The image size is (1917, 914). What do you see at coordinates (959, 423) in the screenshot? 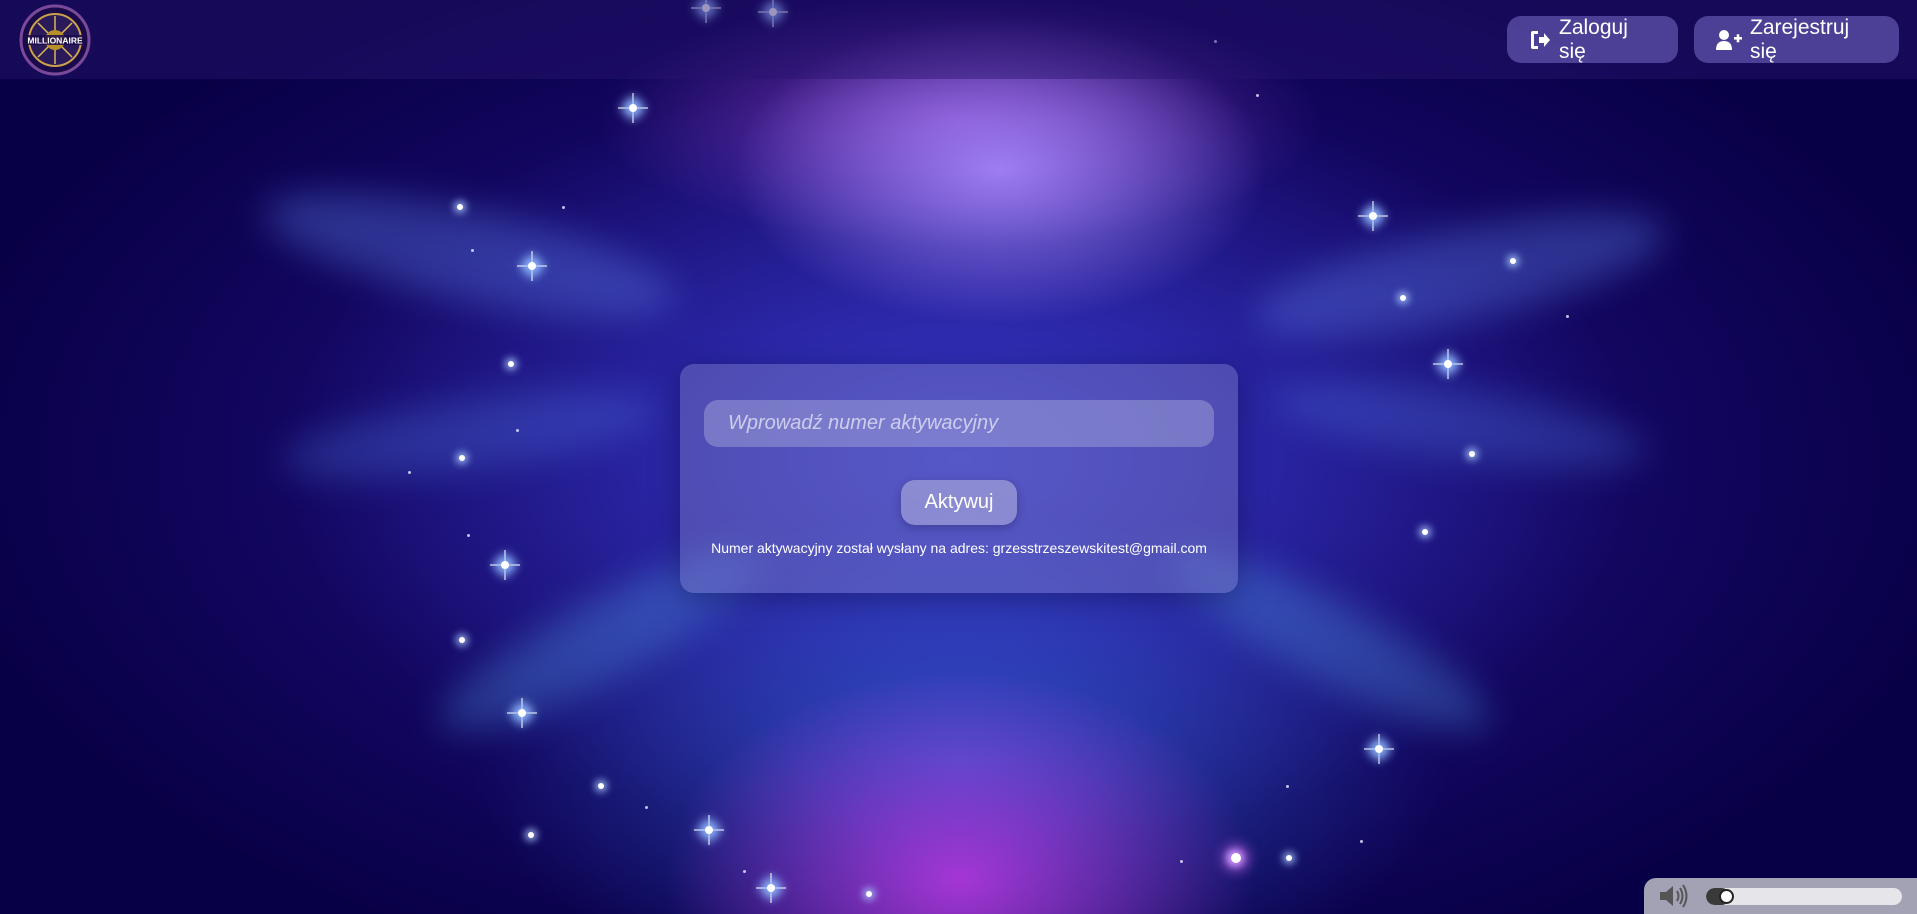
I see `activation-code-input` at bounding box center [959, 423].